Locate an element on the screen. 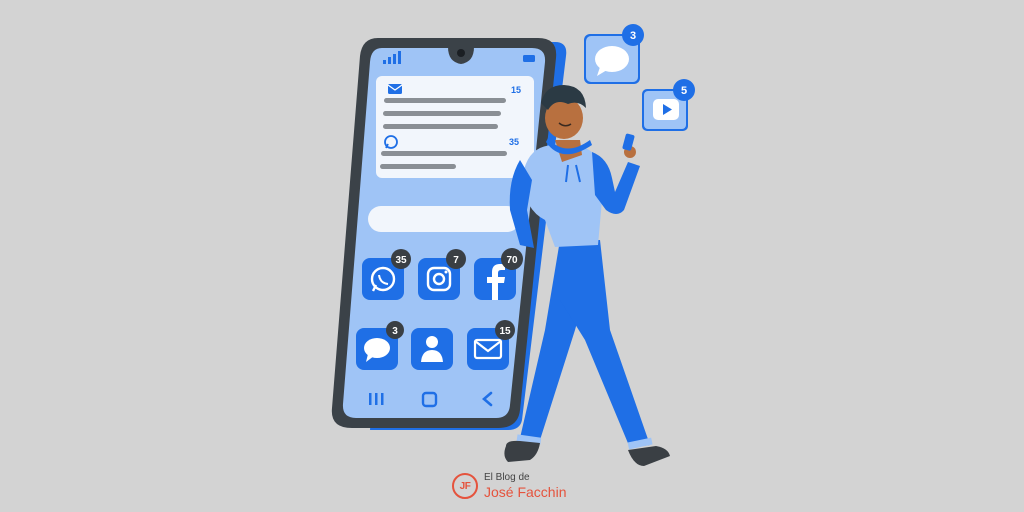 The image size is (1024, 512). envelope-icon is located at coordinates (395, 89).